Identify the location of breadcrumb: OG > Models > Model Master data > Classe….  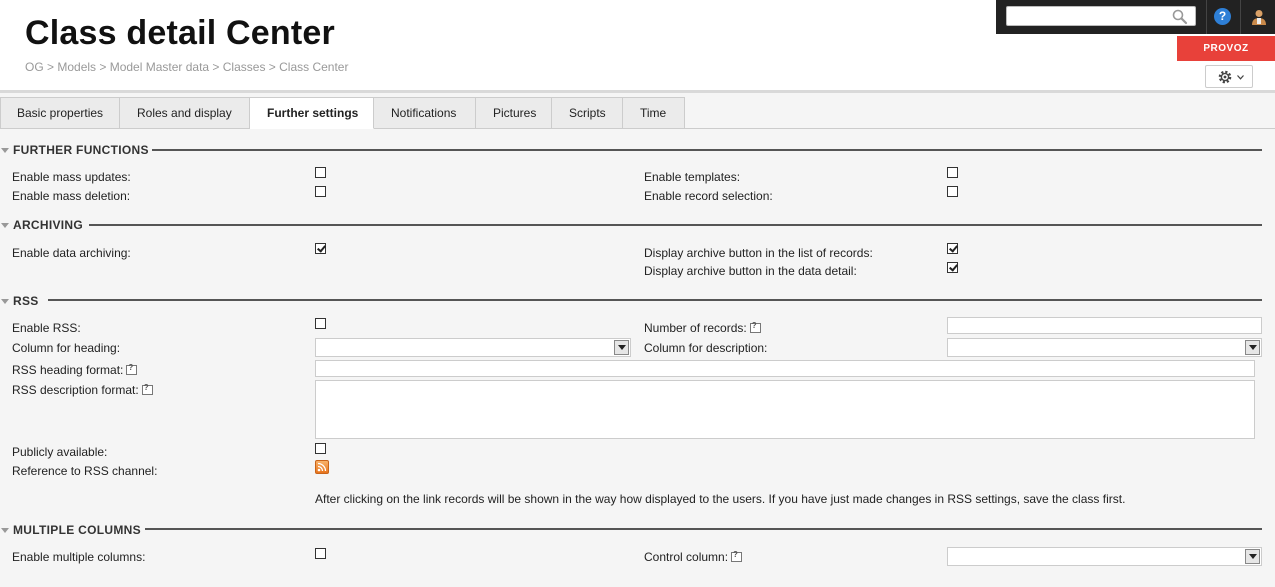
(186, 67).